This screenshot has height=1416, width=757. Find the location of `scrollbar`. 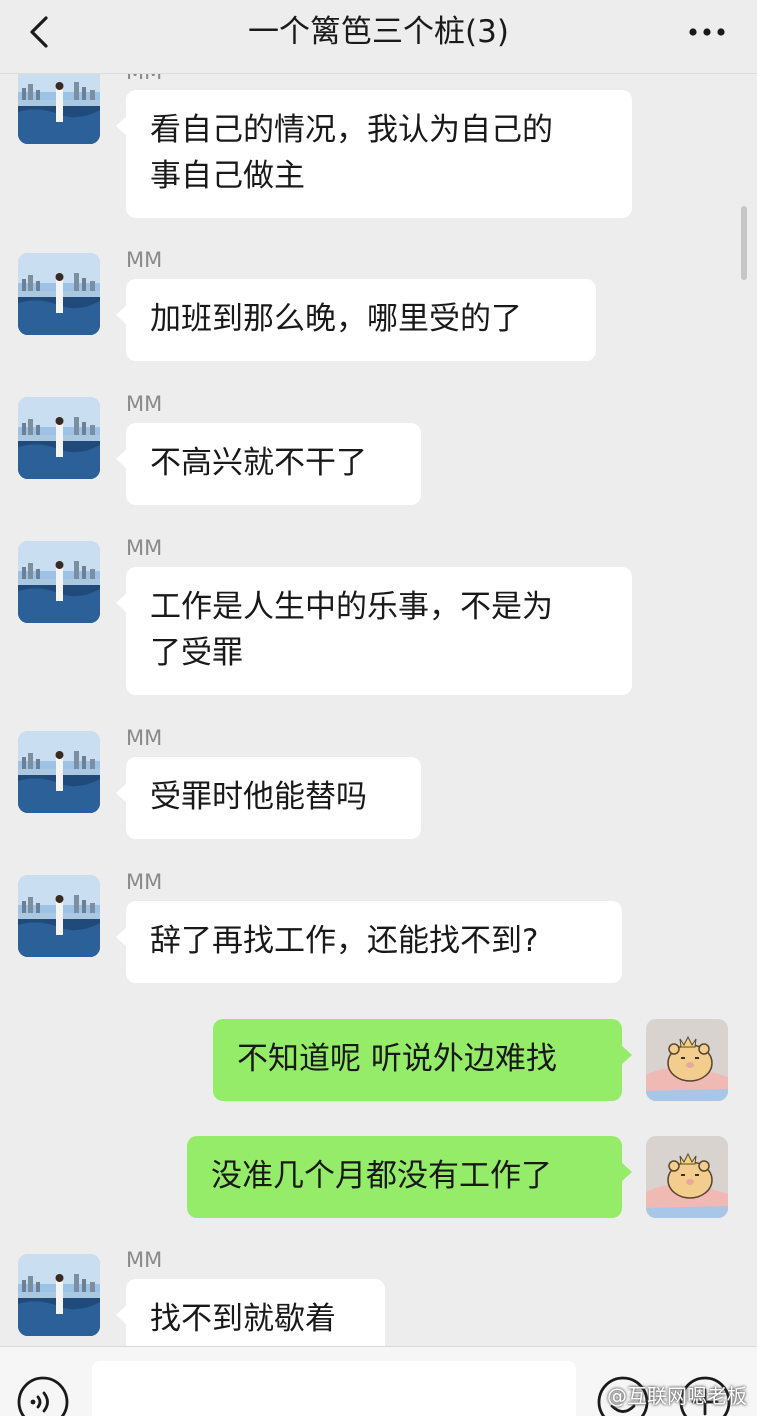

scrollbar is located at coordinates (744, 243).